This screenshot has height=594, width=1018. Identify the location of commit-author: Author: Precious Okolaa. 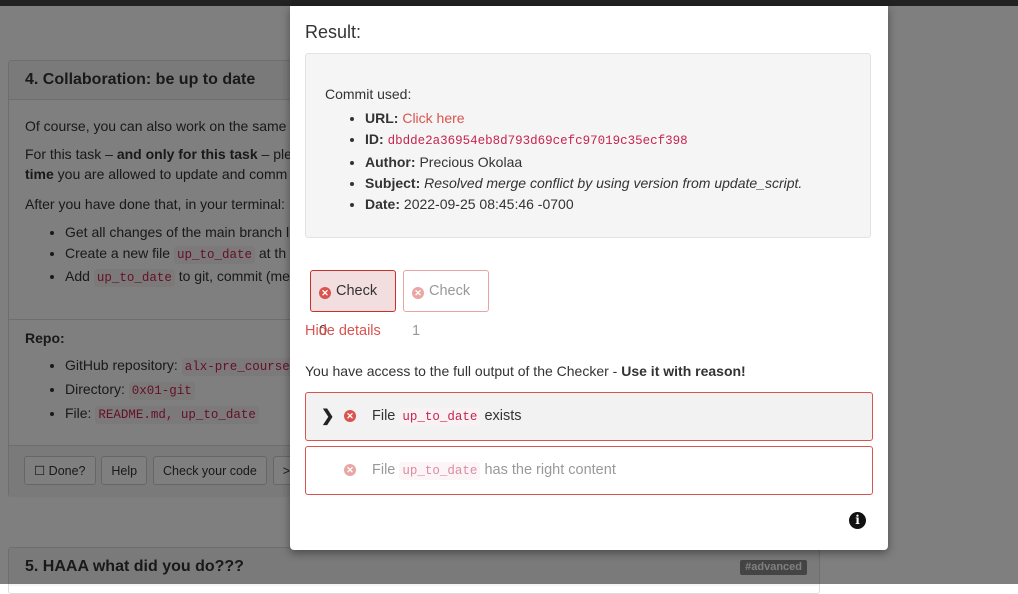
(608, 162).